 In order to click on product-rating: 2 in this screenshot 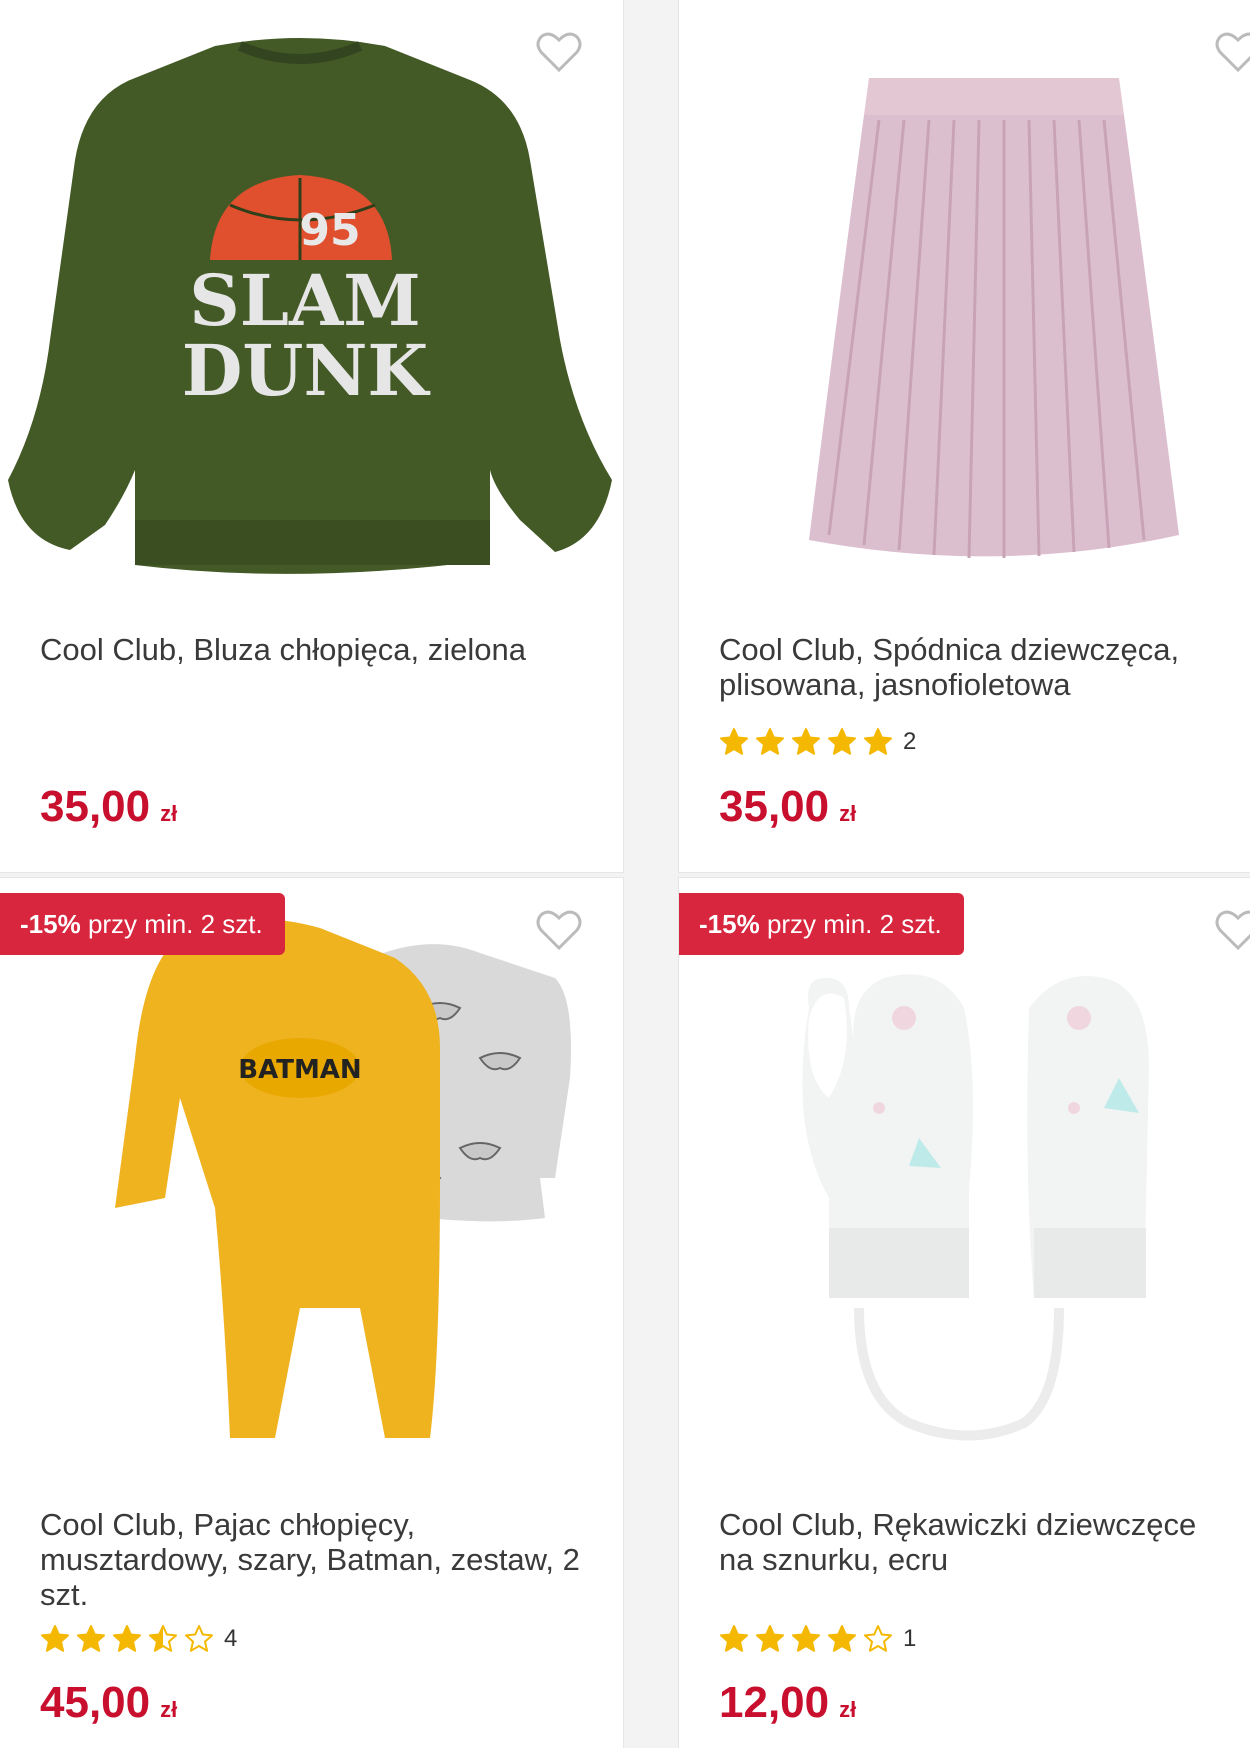, I will do `click(817, 742)`.